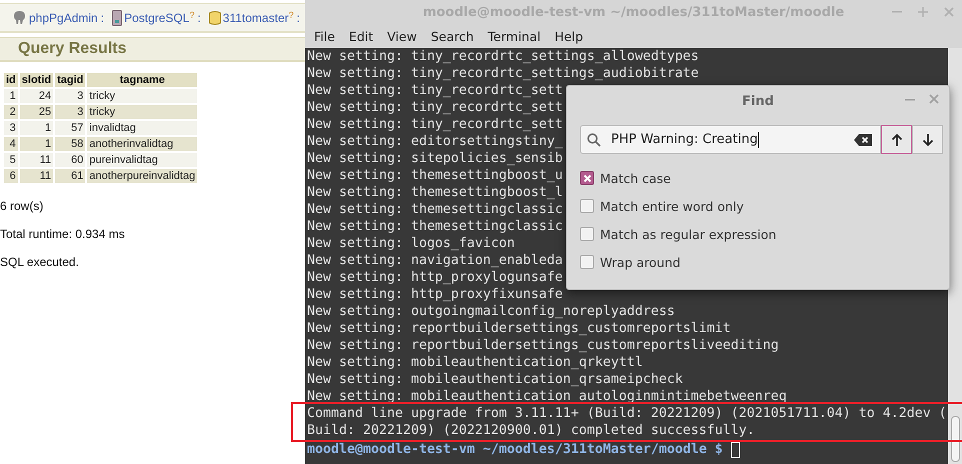  What do you see at coordinates (514, 36) in the screenshot?
I see `menu-item: Terminal` at bounding box center [514, 36].